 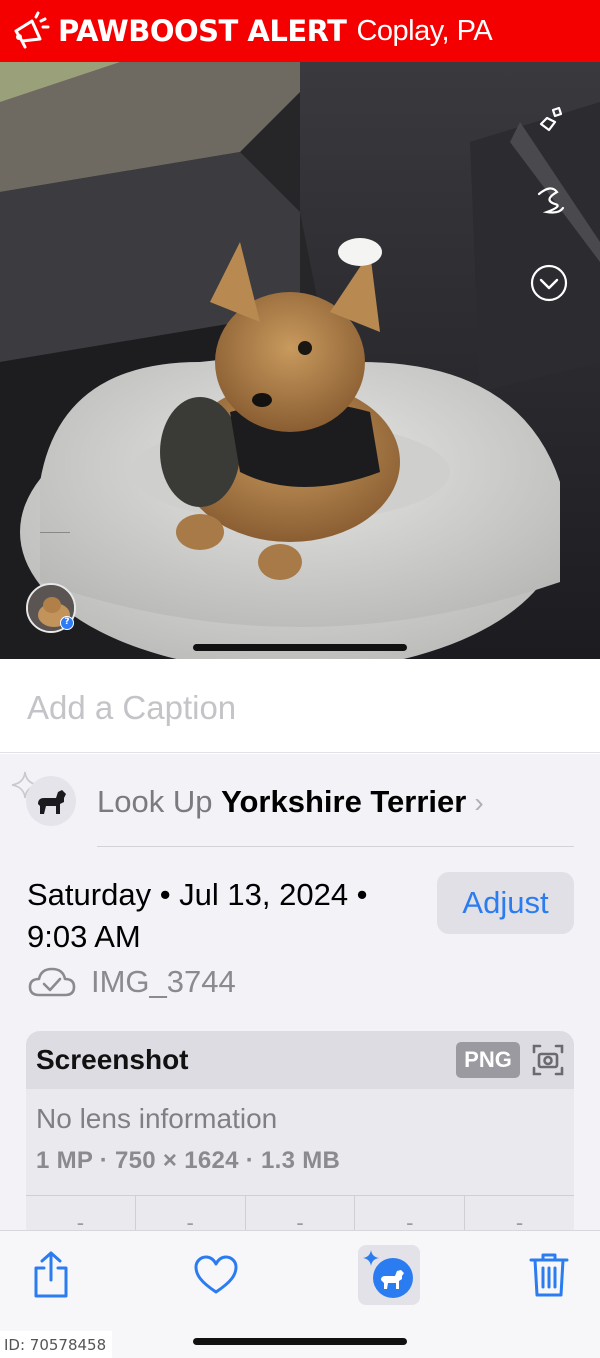 What do you see at coordinates (300, 706) in the screenshot?
I see `caption-field: Add a Caption` at bounding box center [300, 706].